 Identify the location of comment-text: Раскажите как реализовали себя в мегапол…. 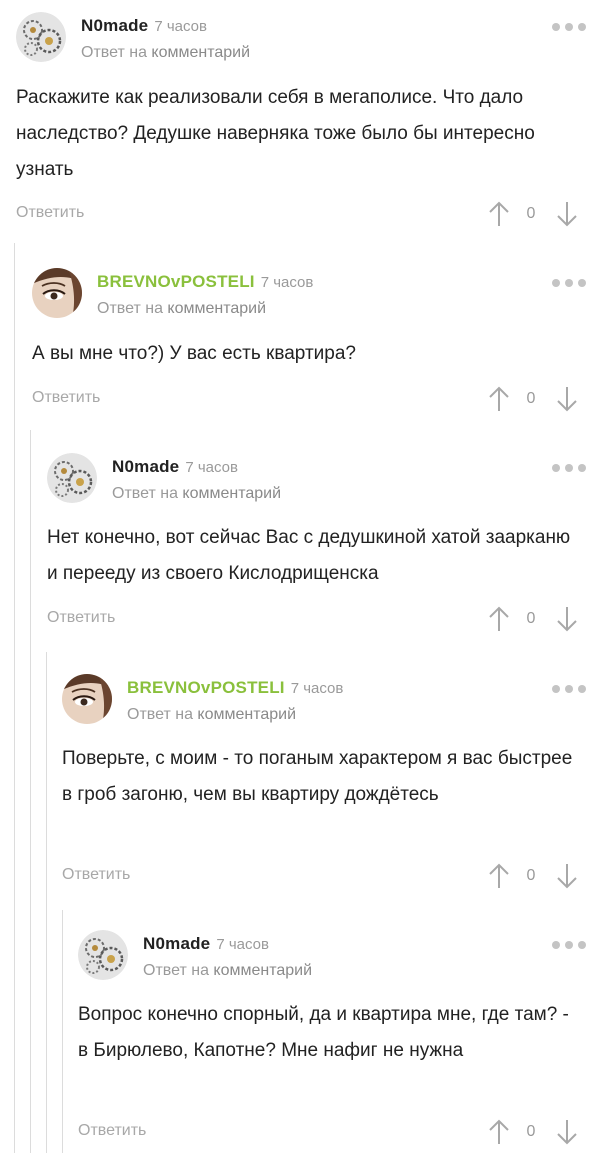
(275, 133).